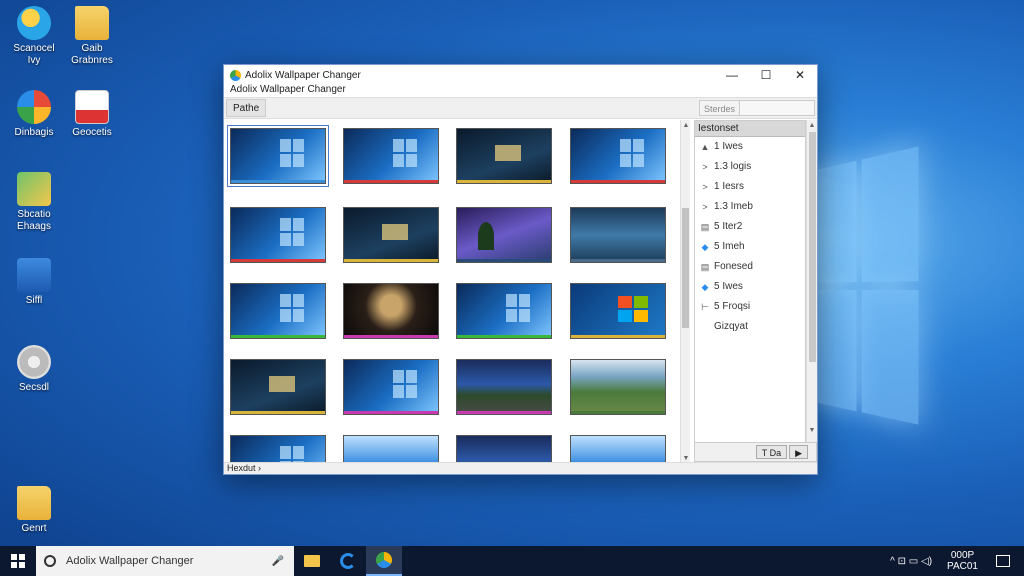  Describe the element at coordinates (92, 107) in the screenshot. I see `document-icon` at that location.